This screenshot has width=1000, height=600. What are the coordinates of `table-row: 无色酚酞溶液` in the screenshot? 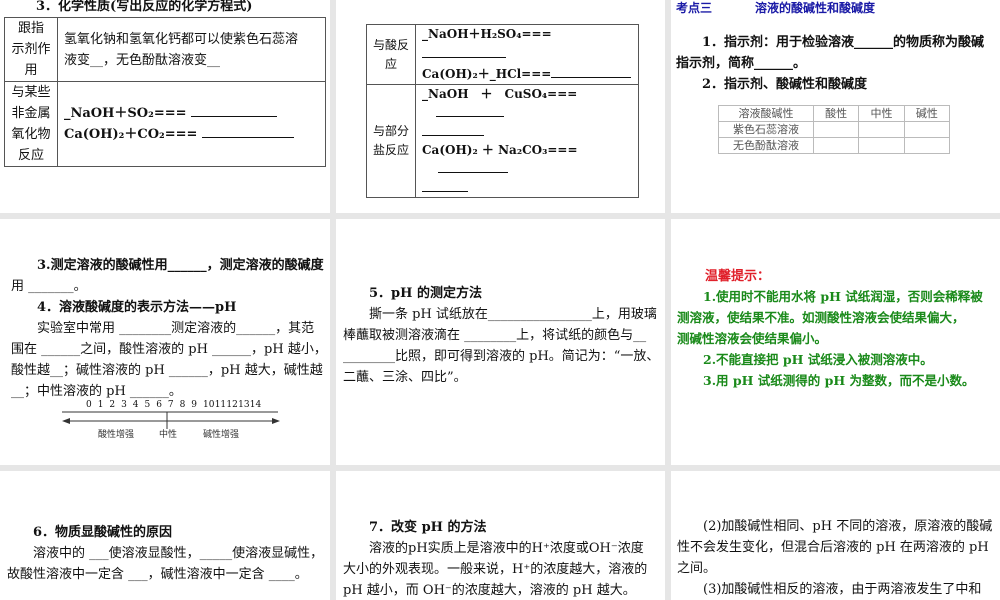 It's located at (834, 145).